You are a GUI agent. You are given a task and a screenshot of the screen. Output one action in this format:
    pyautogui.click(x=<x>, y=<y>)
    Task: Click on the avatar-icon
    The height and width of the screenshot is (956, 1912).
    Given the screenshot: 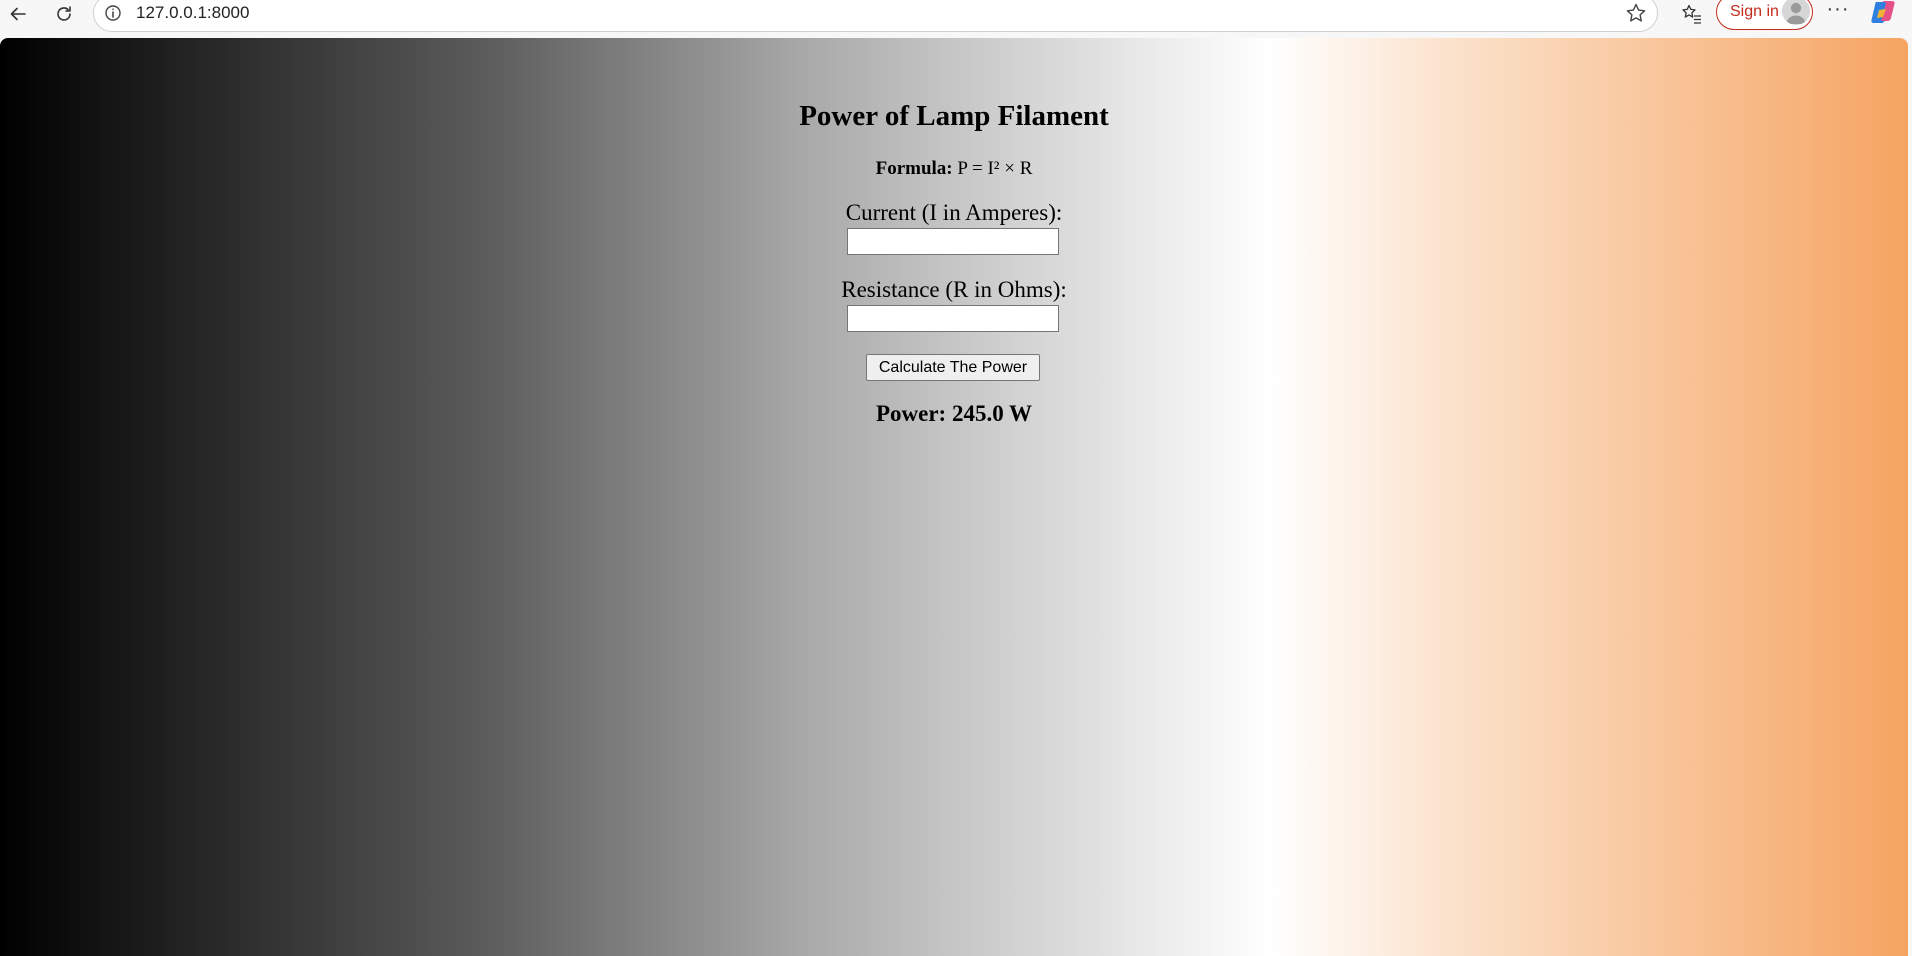 What is the action you would take?
    pyautogui.click(x=1796, y=12)
    